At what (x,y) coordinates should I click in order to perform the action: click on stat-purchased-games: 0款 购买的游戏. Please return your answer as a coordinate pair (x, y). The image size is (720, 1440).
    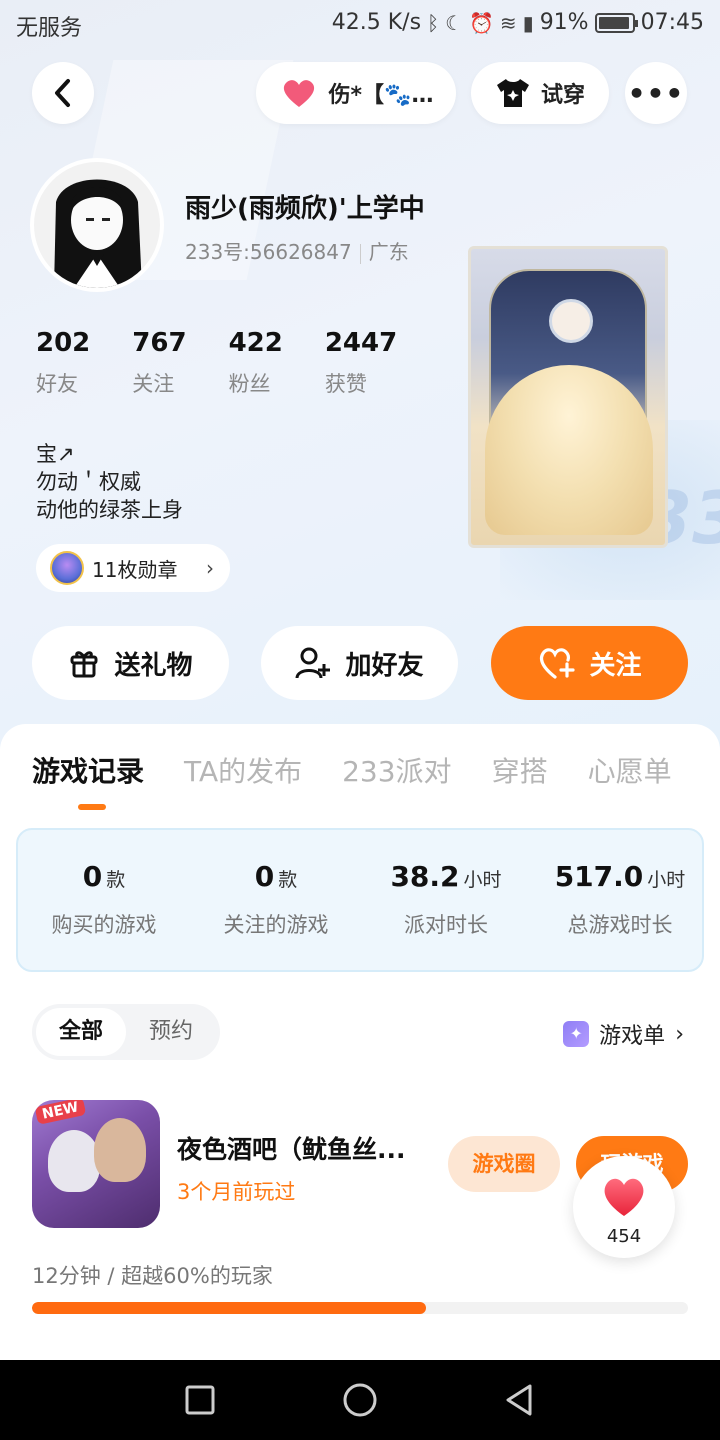
    Looking at the image, I should click on (104, 899).